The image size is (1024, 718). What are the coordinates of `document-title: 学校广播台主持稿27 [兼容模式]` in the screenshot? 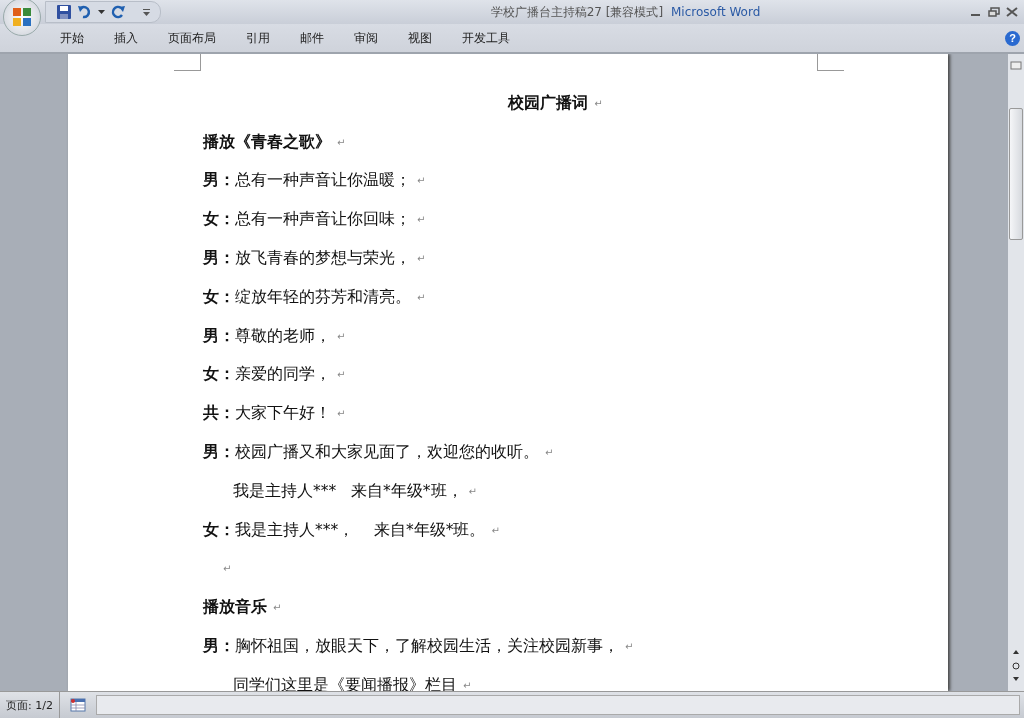 It's located at (577, 11).